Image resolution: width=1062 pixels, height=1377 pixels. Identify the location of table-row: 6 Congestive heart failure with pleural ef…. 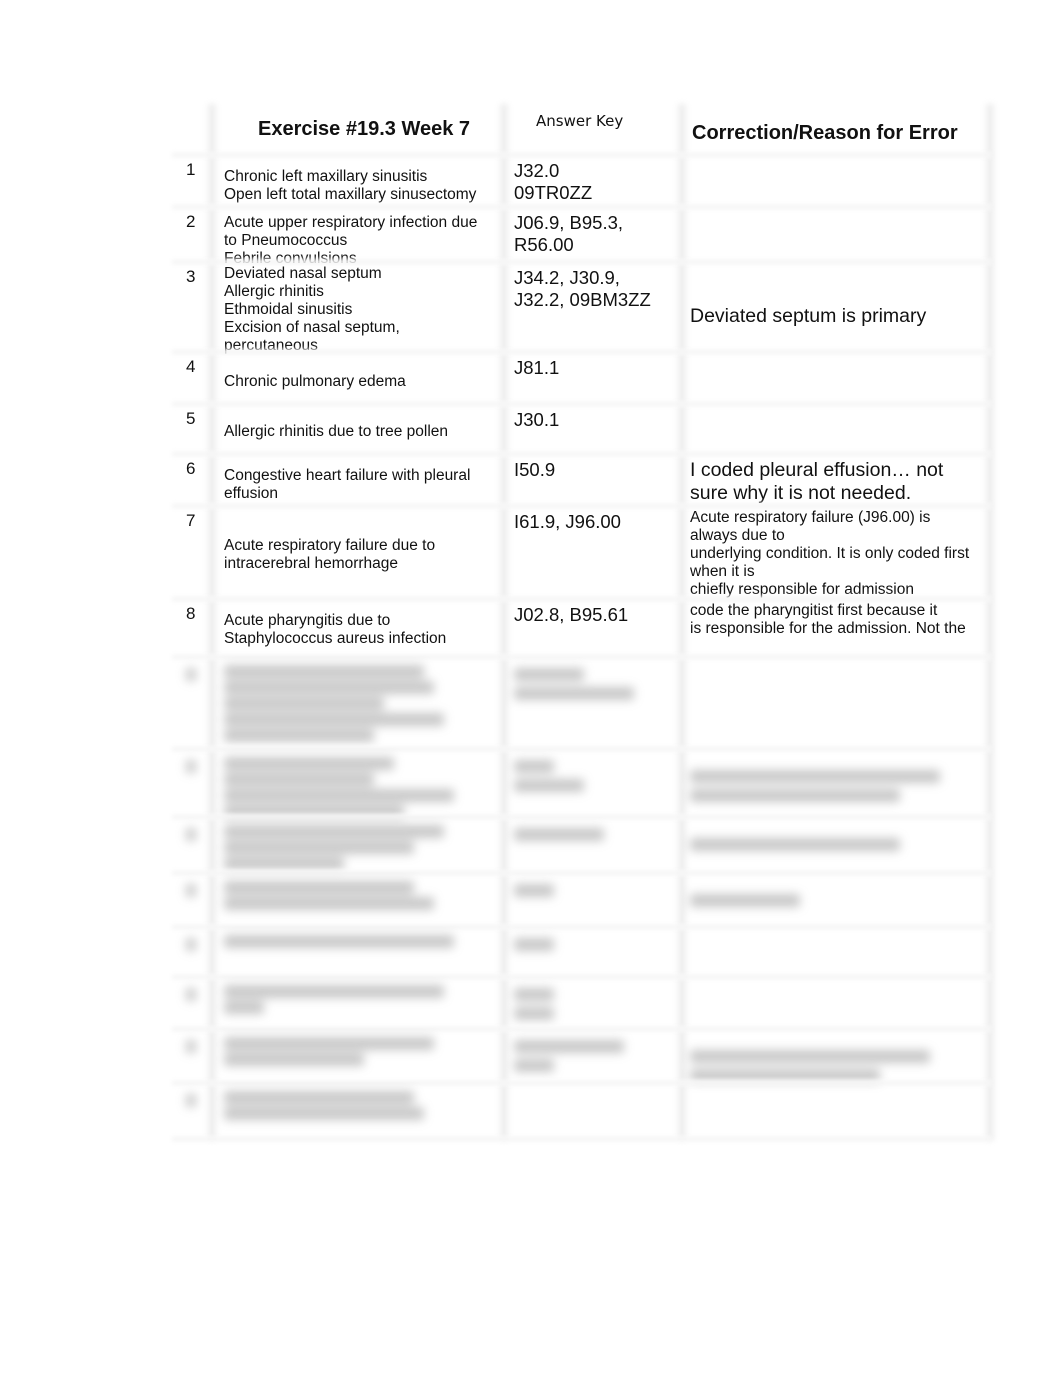
(582, 481).